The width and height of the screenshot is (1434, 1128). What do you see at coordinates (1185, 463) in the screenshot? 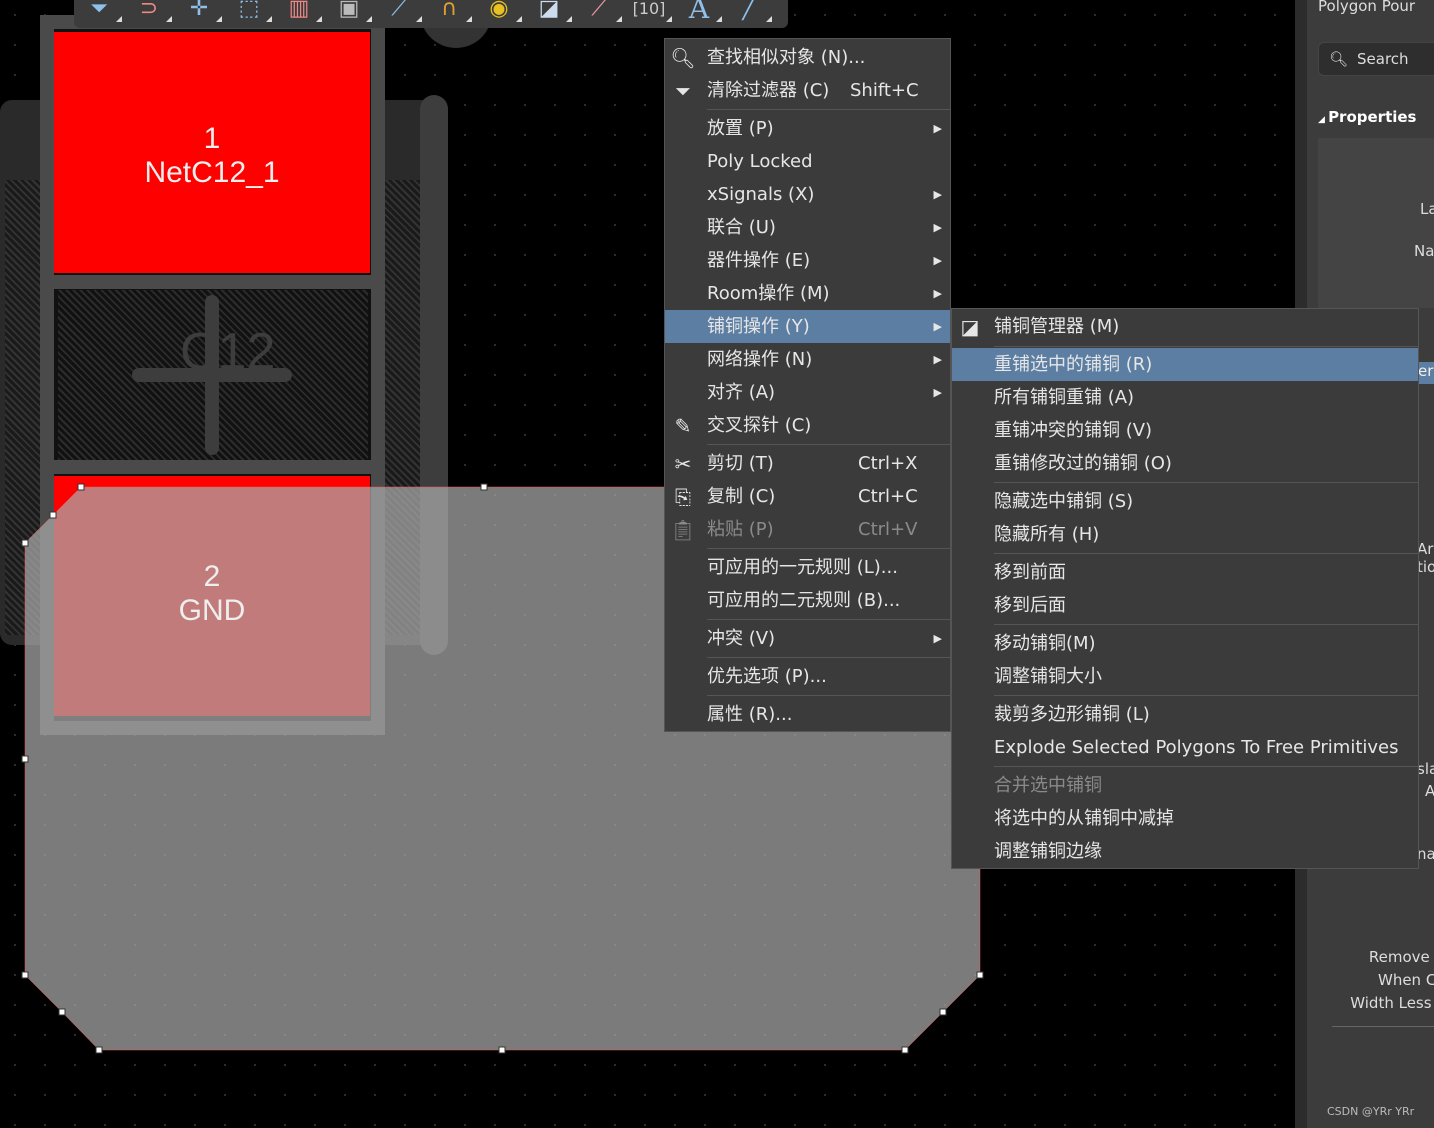
I see `menu-item: 重铺修改过的铺铜 (O)` at bounding box center [1185, 463].